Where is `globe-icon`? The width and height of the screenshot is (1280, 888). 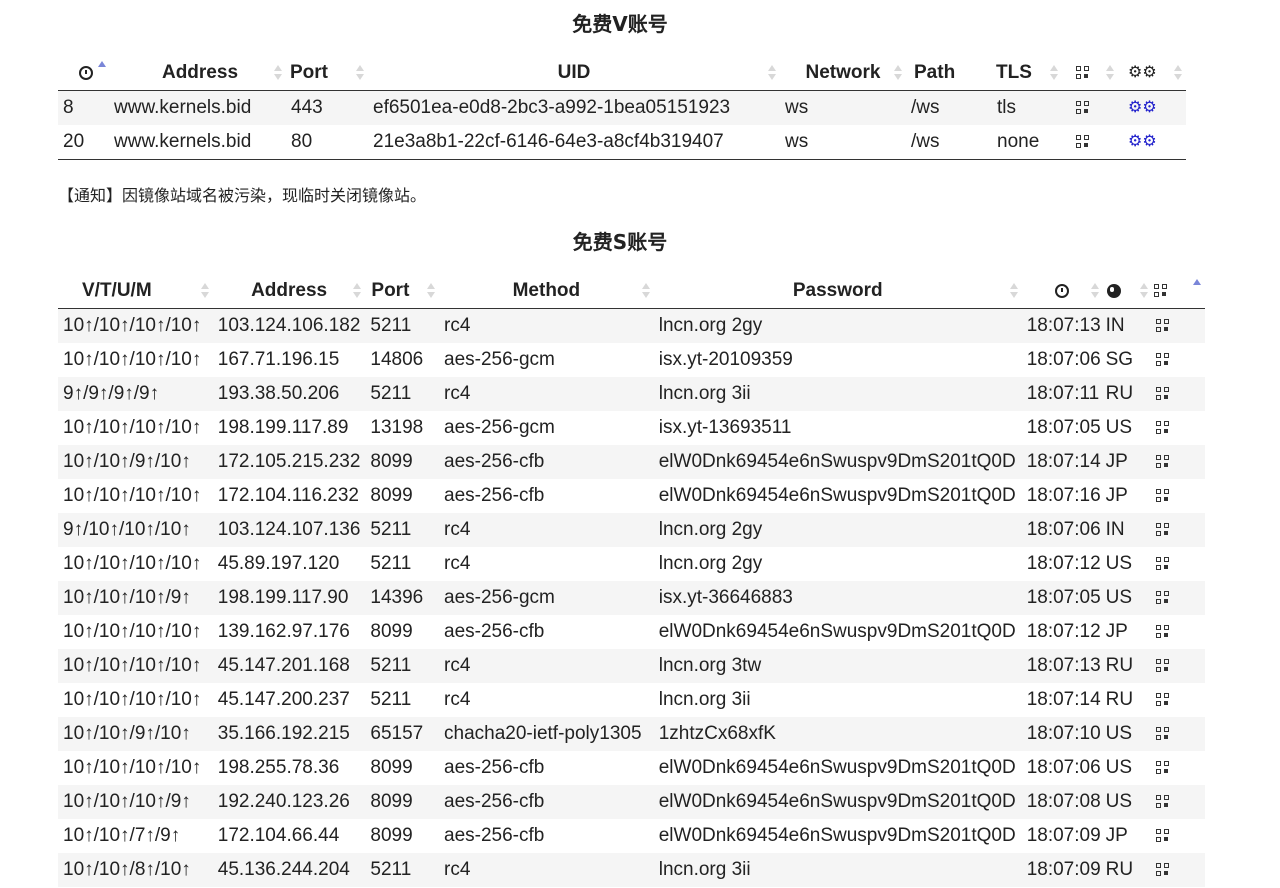
globe-icon is located at coordinates (1113, 290).